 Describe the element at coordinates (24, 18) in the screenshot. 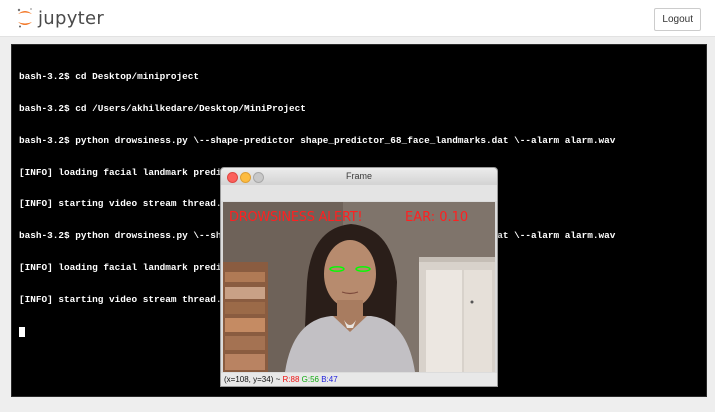

I see `jupyter-logo-icon` at that location.